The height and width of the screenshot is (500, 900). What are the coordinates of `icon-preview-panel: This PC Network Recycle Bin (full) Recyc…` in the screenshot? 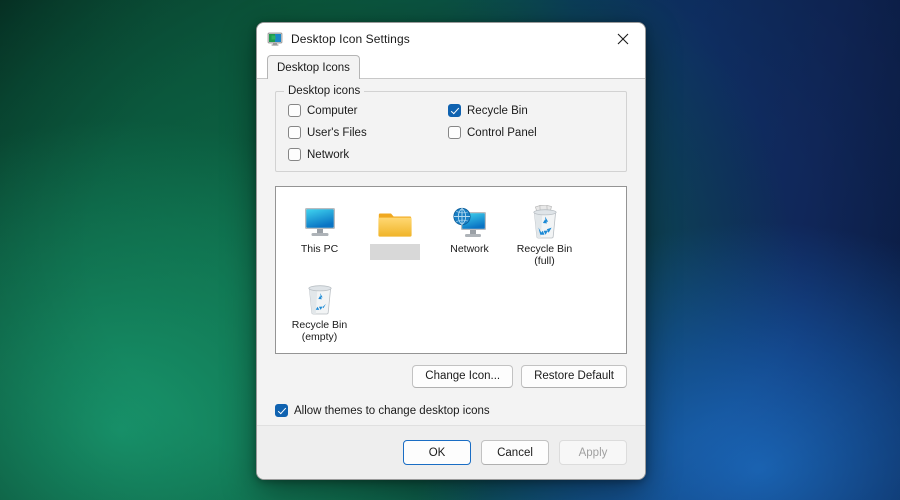 It's located at (451, 270).